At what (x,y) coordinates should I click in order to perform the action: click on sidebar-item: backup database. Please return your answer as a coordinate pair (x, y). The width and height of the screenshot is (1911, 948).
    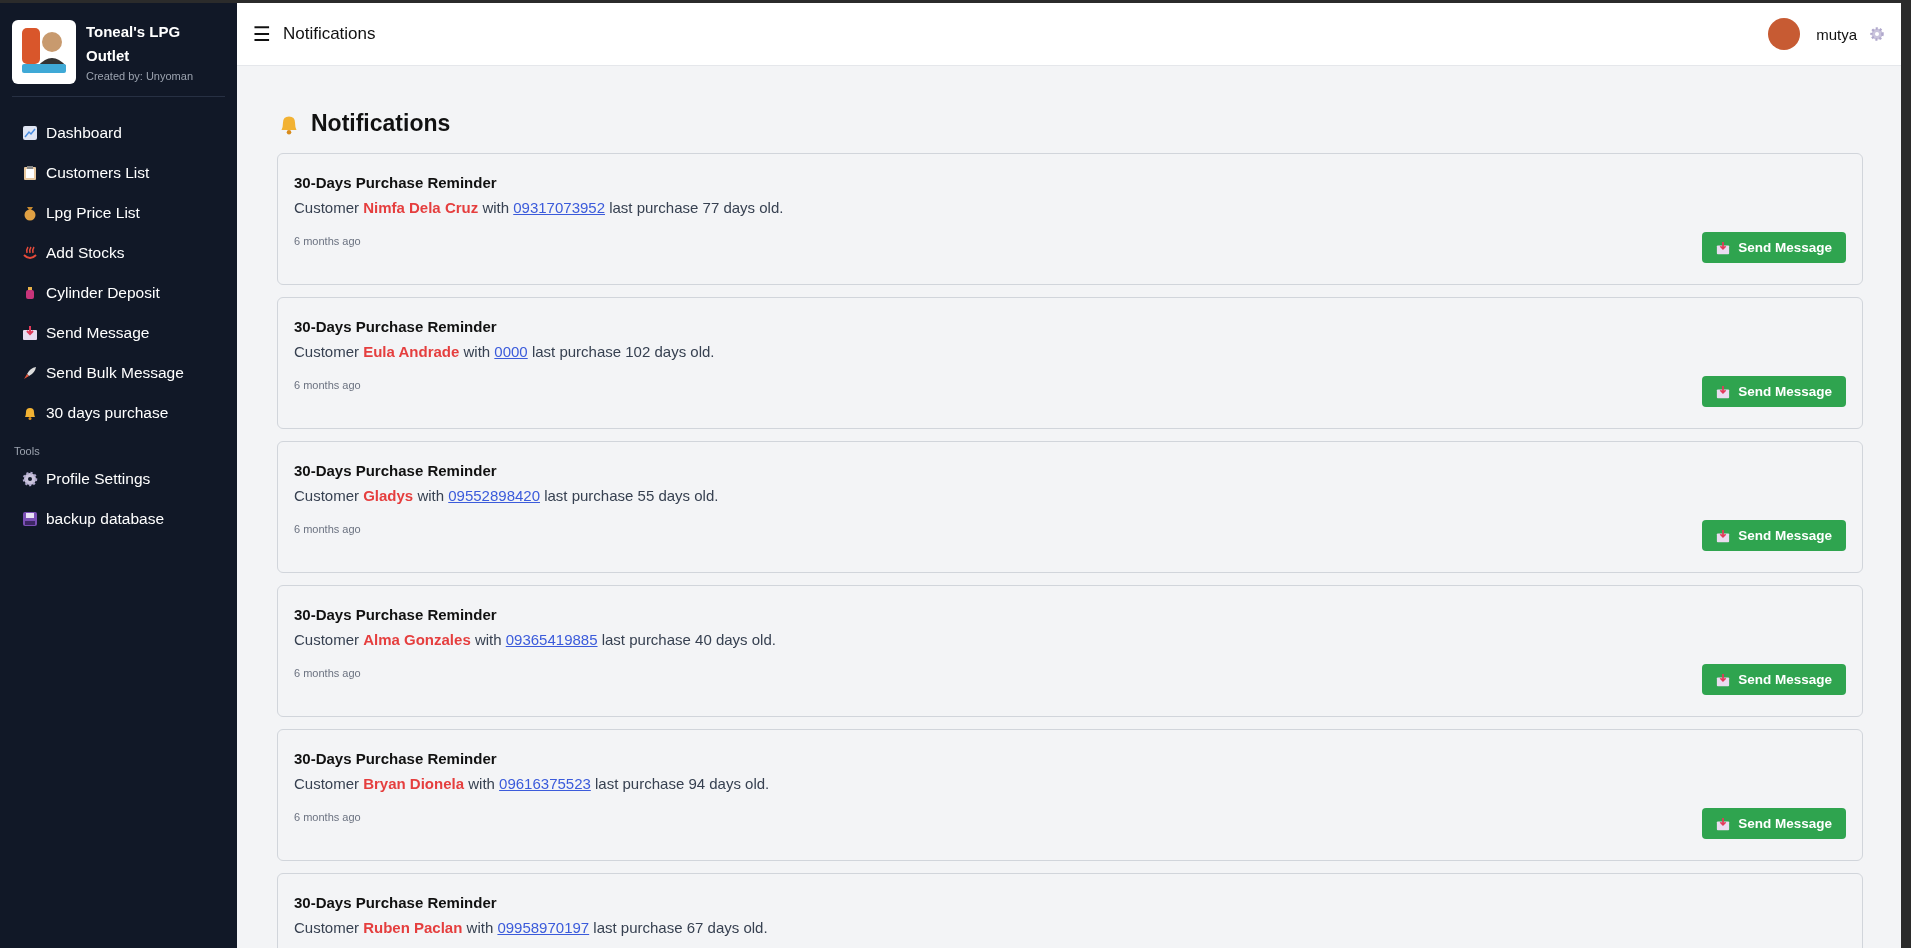
    Looking at the image, I should click on (118, 519).